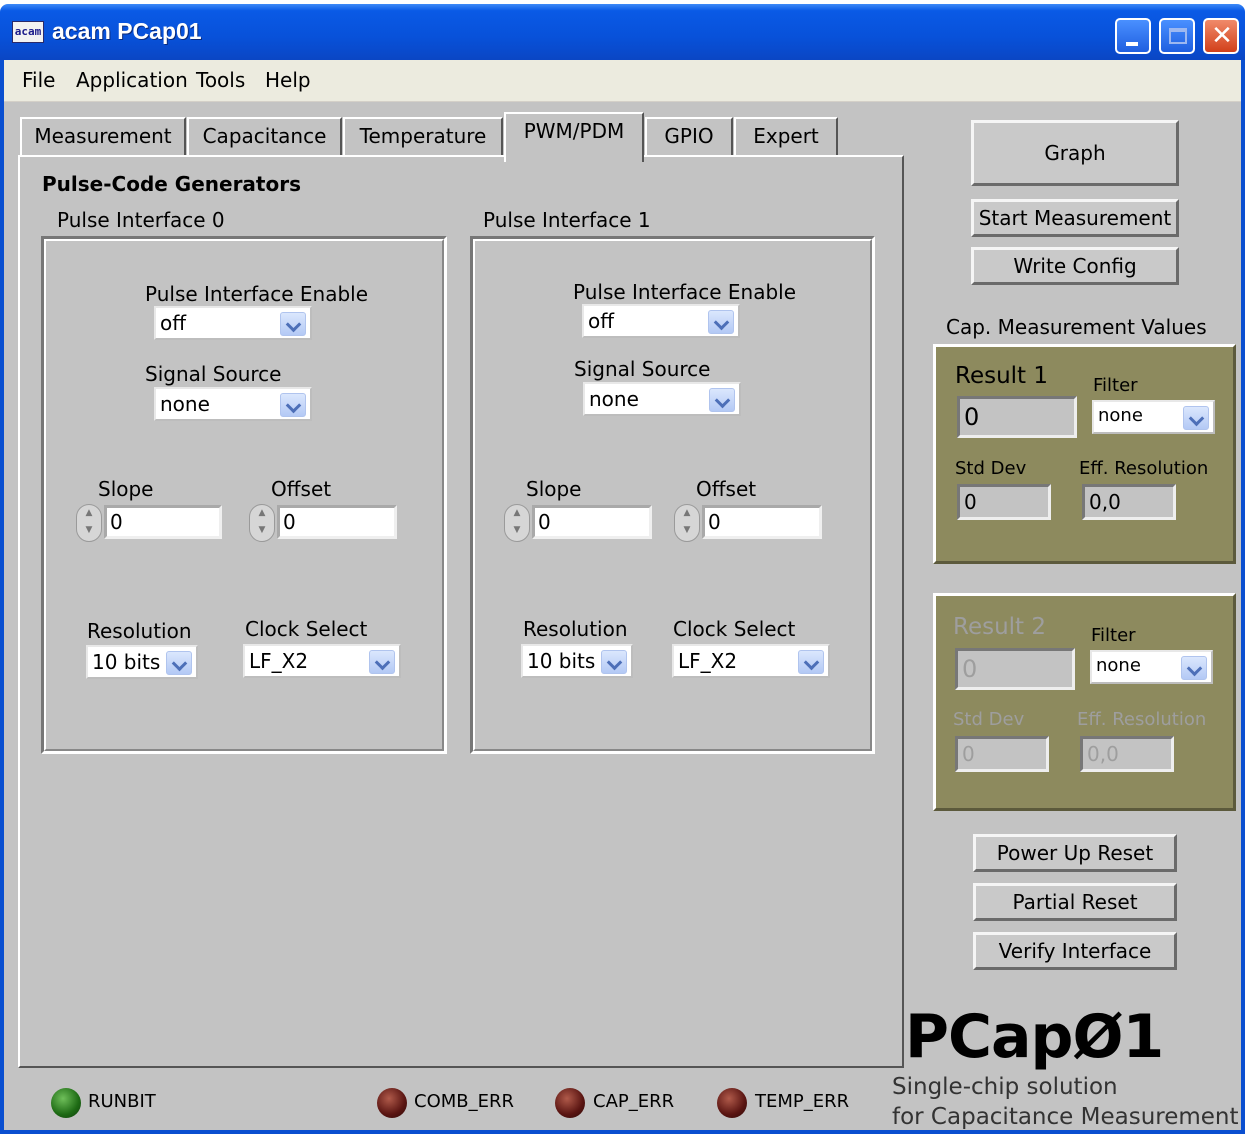 The image size is (1245, 1134). Describe the element at coordinates (1151, 667) in the screenshot. I see `result-2-filter-select: none` at that location.